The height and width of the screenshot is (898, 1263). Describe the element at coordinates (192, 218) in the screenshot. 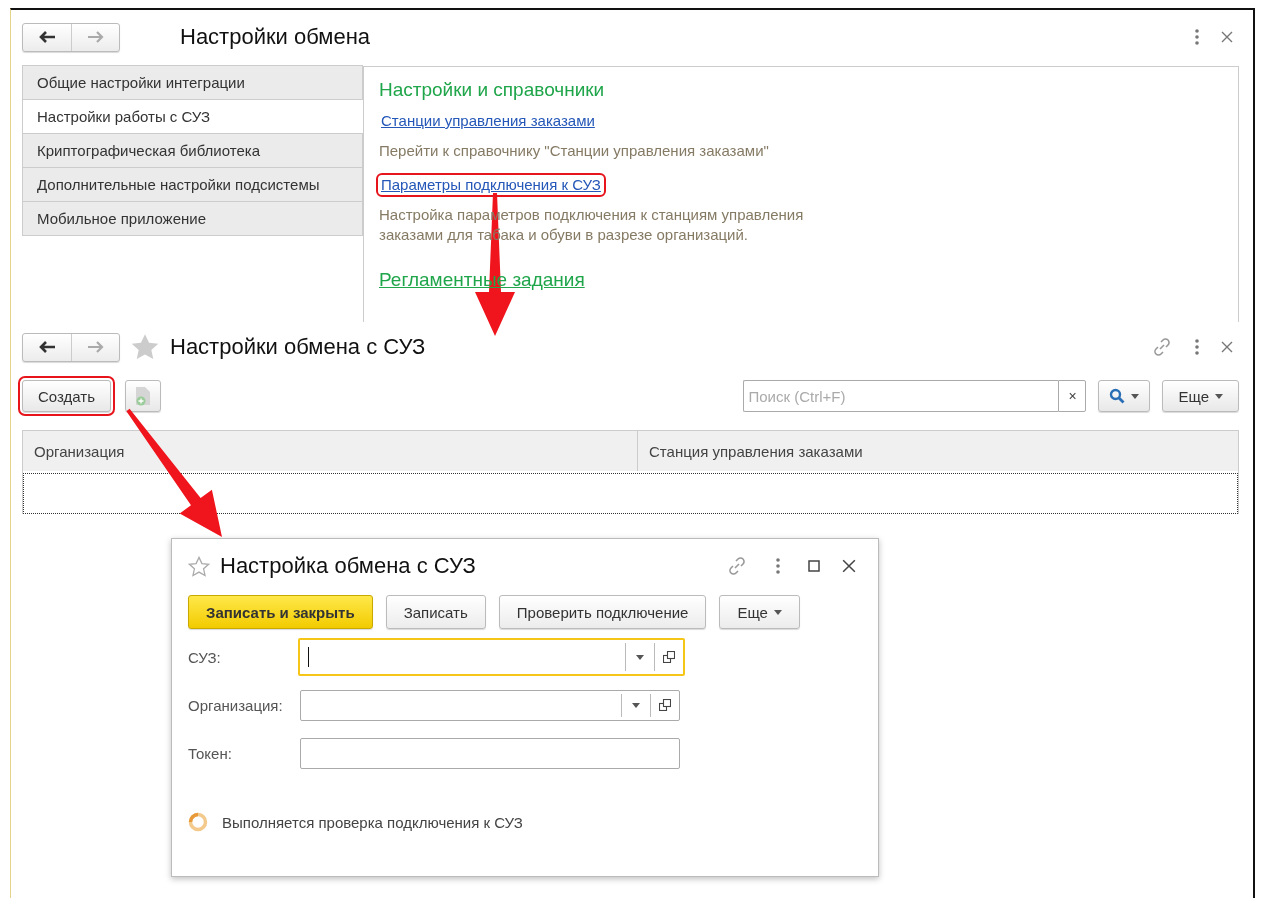

I see `tab: Мобильное приложение` at that location.